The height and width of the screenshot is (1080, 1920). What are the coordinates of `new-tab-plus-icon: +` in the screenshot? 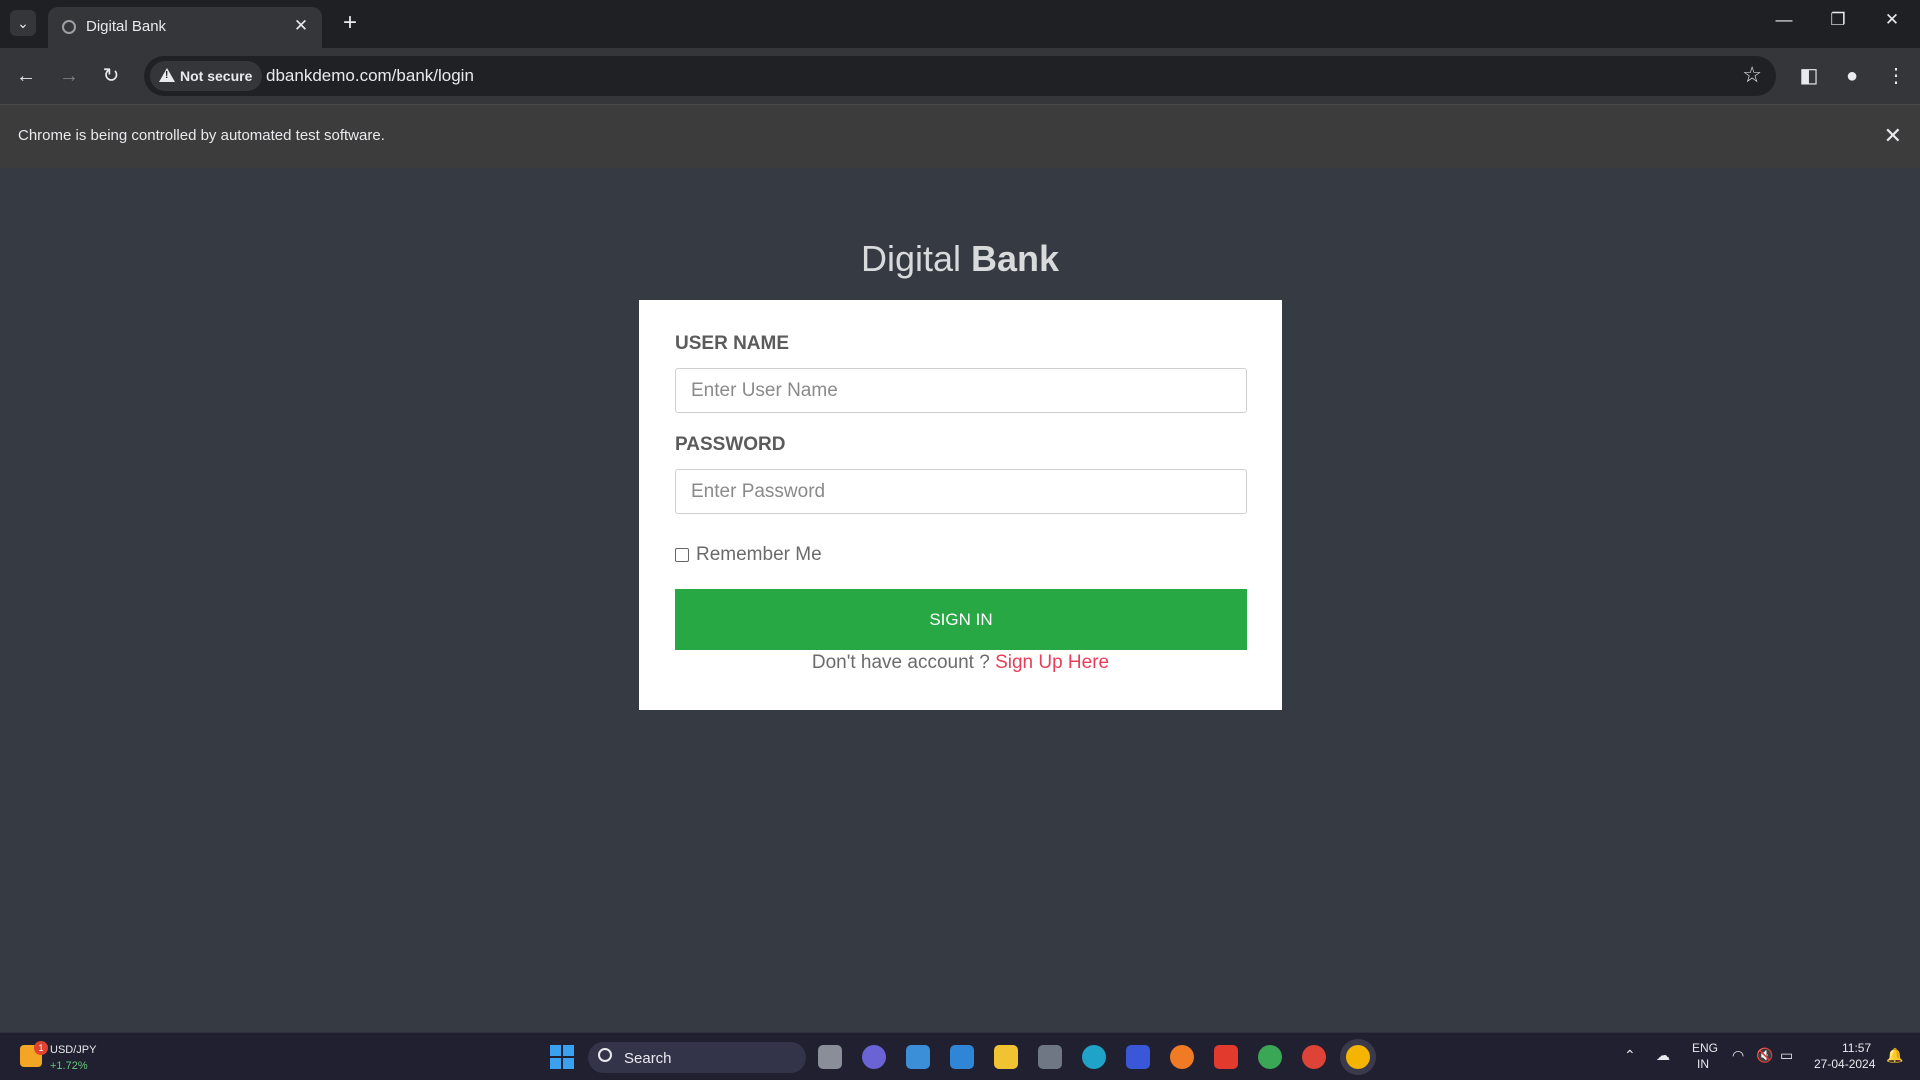 It's located at (350, 23).